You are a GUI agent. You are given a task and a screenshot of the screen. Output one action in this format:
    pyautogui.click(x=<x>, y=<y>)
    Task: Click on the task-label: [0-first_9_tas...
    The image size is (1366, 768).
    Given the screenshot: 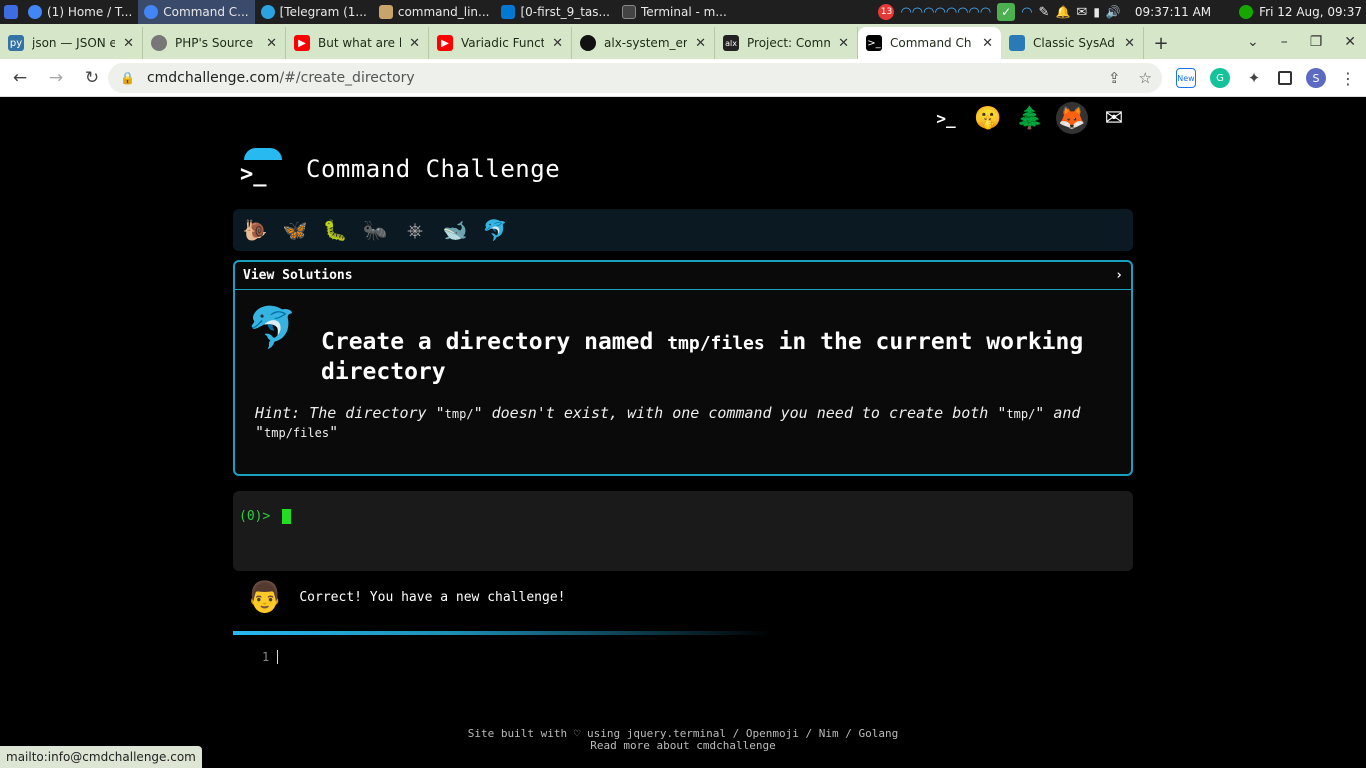 What is the action you would take?
    pyautogui.click(x=565, y=12)
    